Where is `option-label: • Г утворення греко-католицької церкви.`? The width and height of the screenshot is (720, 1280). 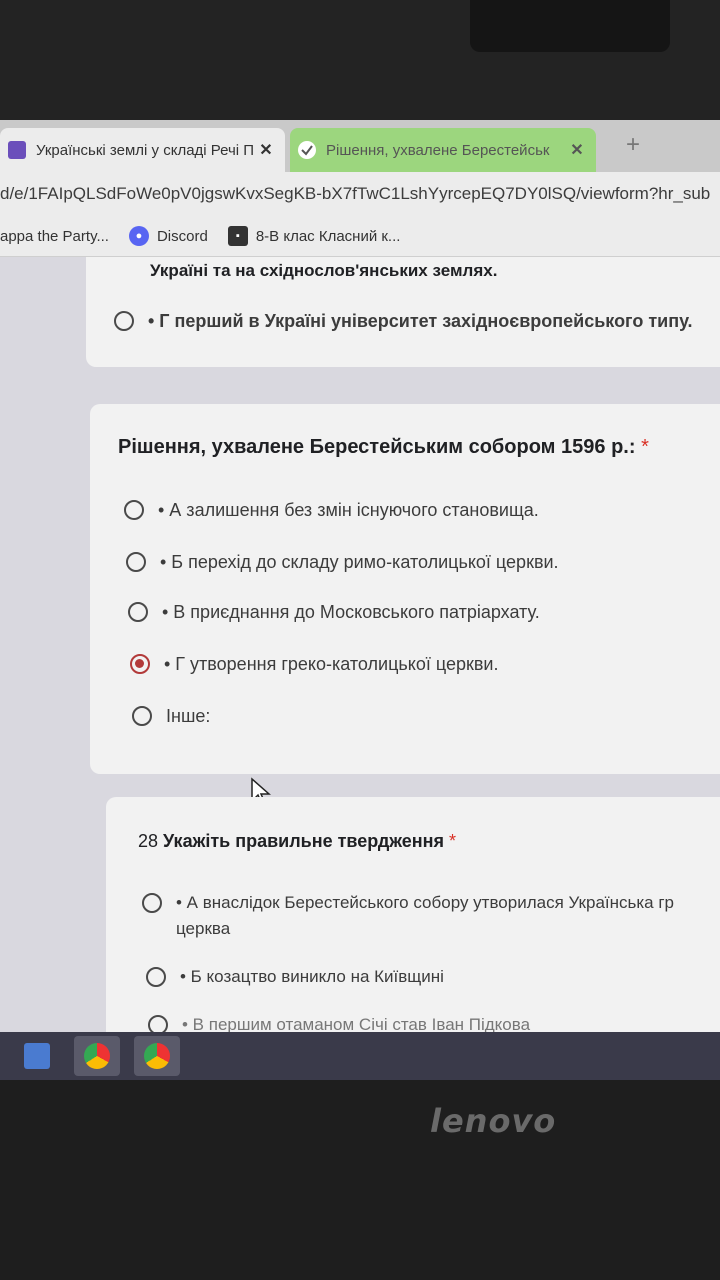
option-label: • Г утворення греко-католицької церкви. is located at coordinates (331, 664).